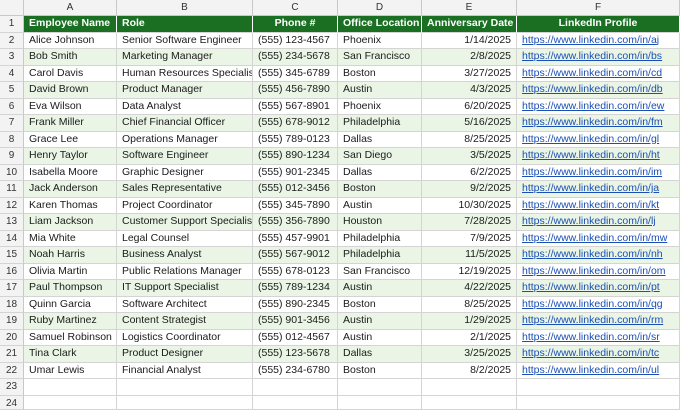  I want to click on cell-phone: (555) 123-5678, so click(295, 354).